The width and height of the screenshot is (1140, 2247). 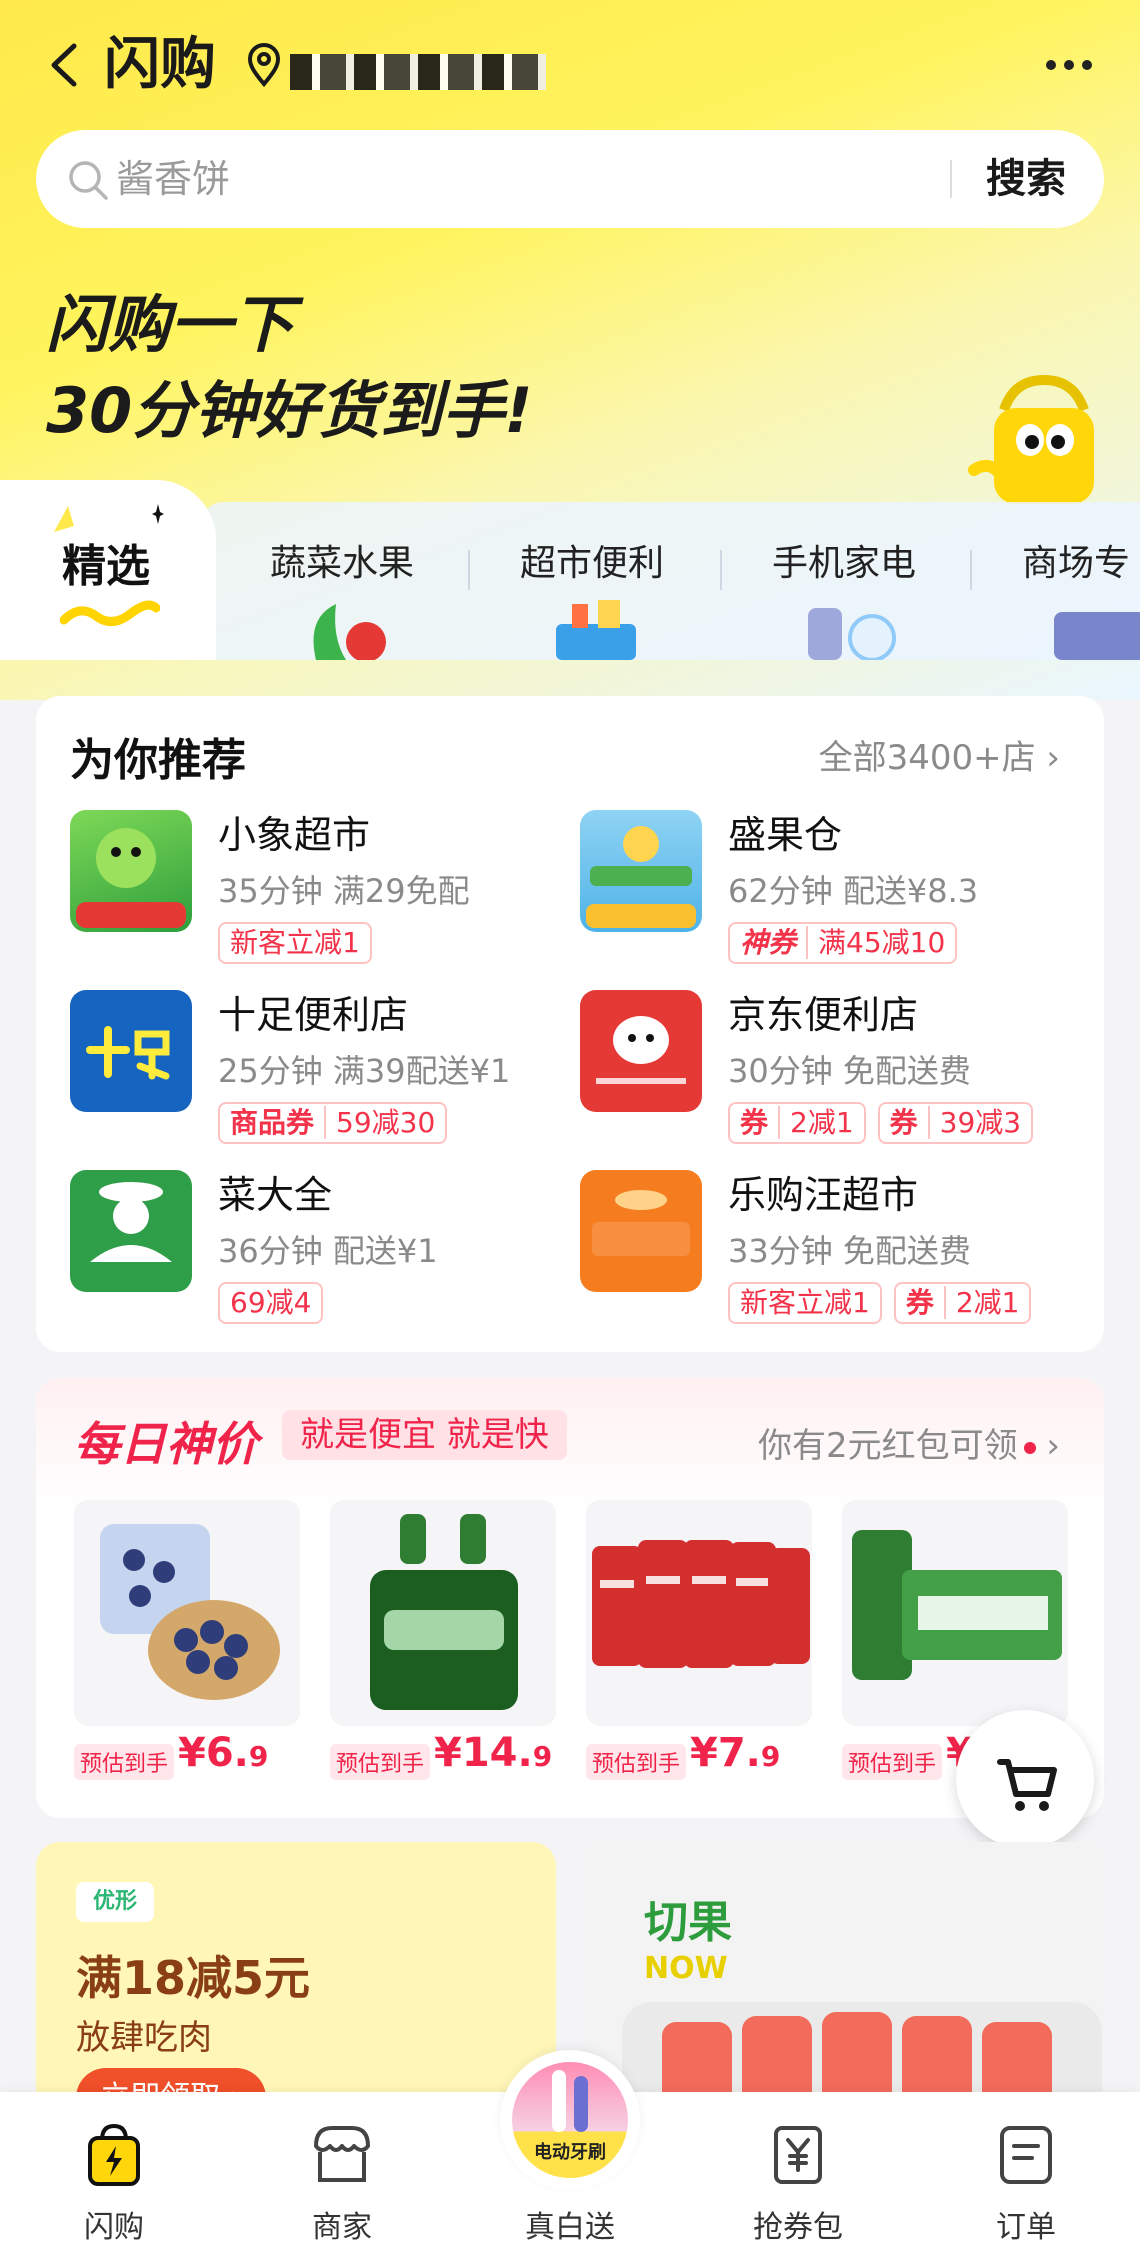 What do you see at coordinates (798, 2155) in the screenshot?
I see `coupon-yuan-icon` at bounding box center [798, 2155].